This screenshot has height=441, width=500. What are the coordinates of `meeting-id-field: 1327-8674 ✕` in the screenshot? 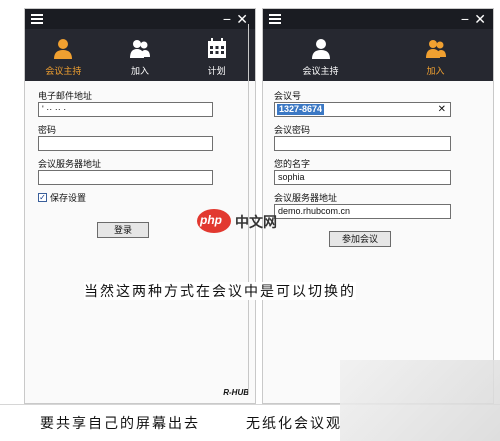 It's located at (362, 109).